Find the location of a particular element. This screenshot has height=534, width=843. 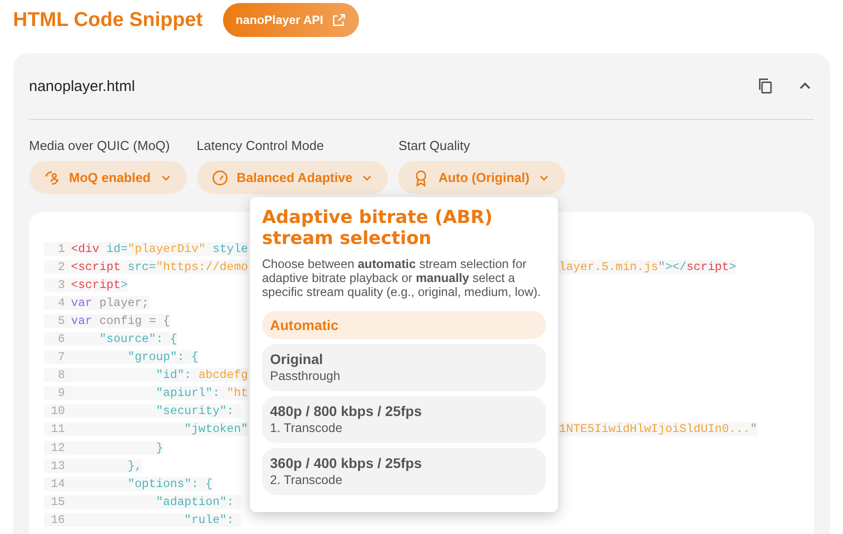

setting-dropdown: Auto (Original) is located at coordinates (482, 177).